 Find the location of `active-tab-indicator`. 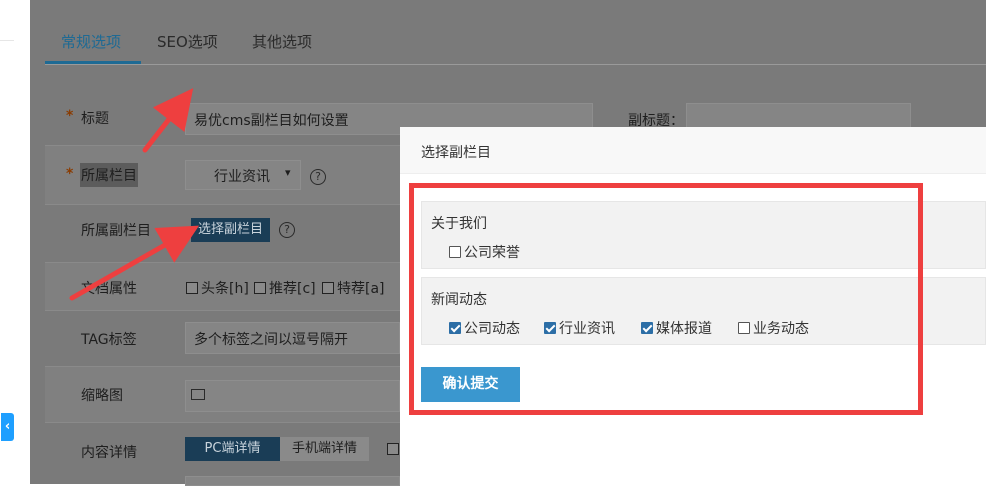

active-tab-indicator is located at coordinates (93, 62).